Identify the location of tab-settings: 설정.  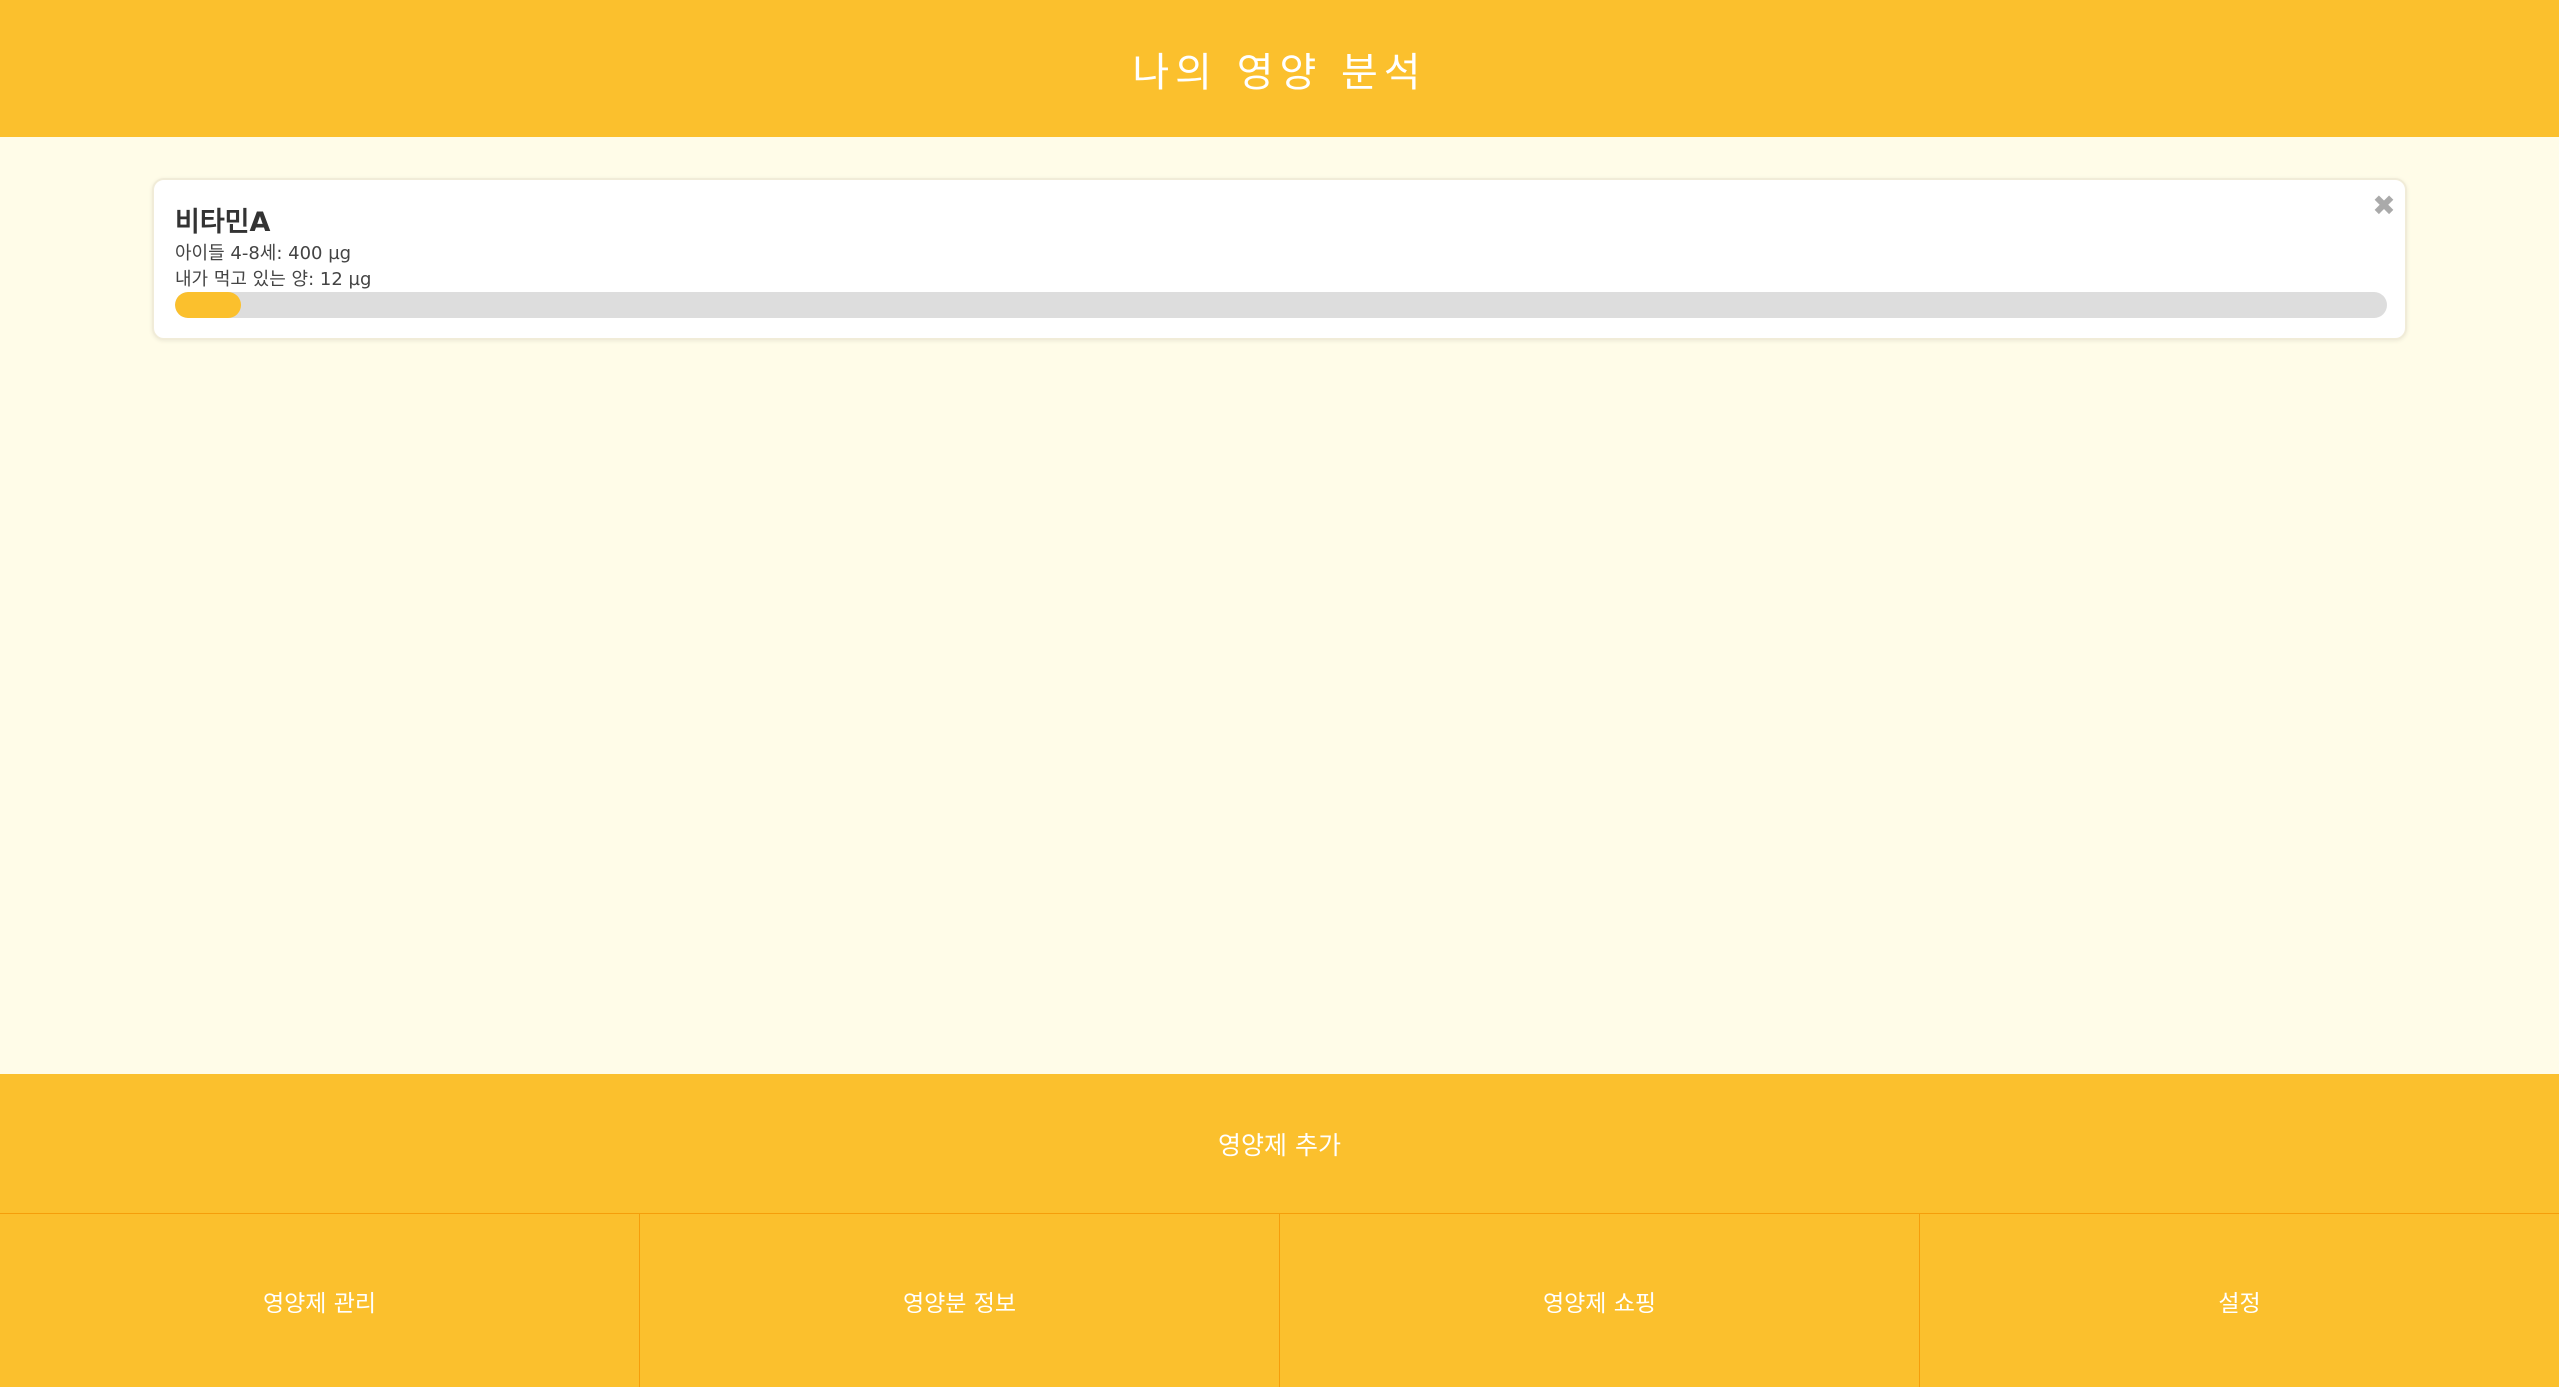
(2239, 1300).